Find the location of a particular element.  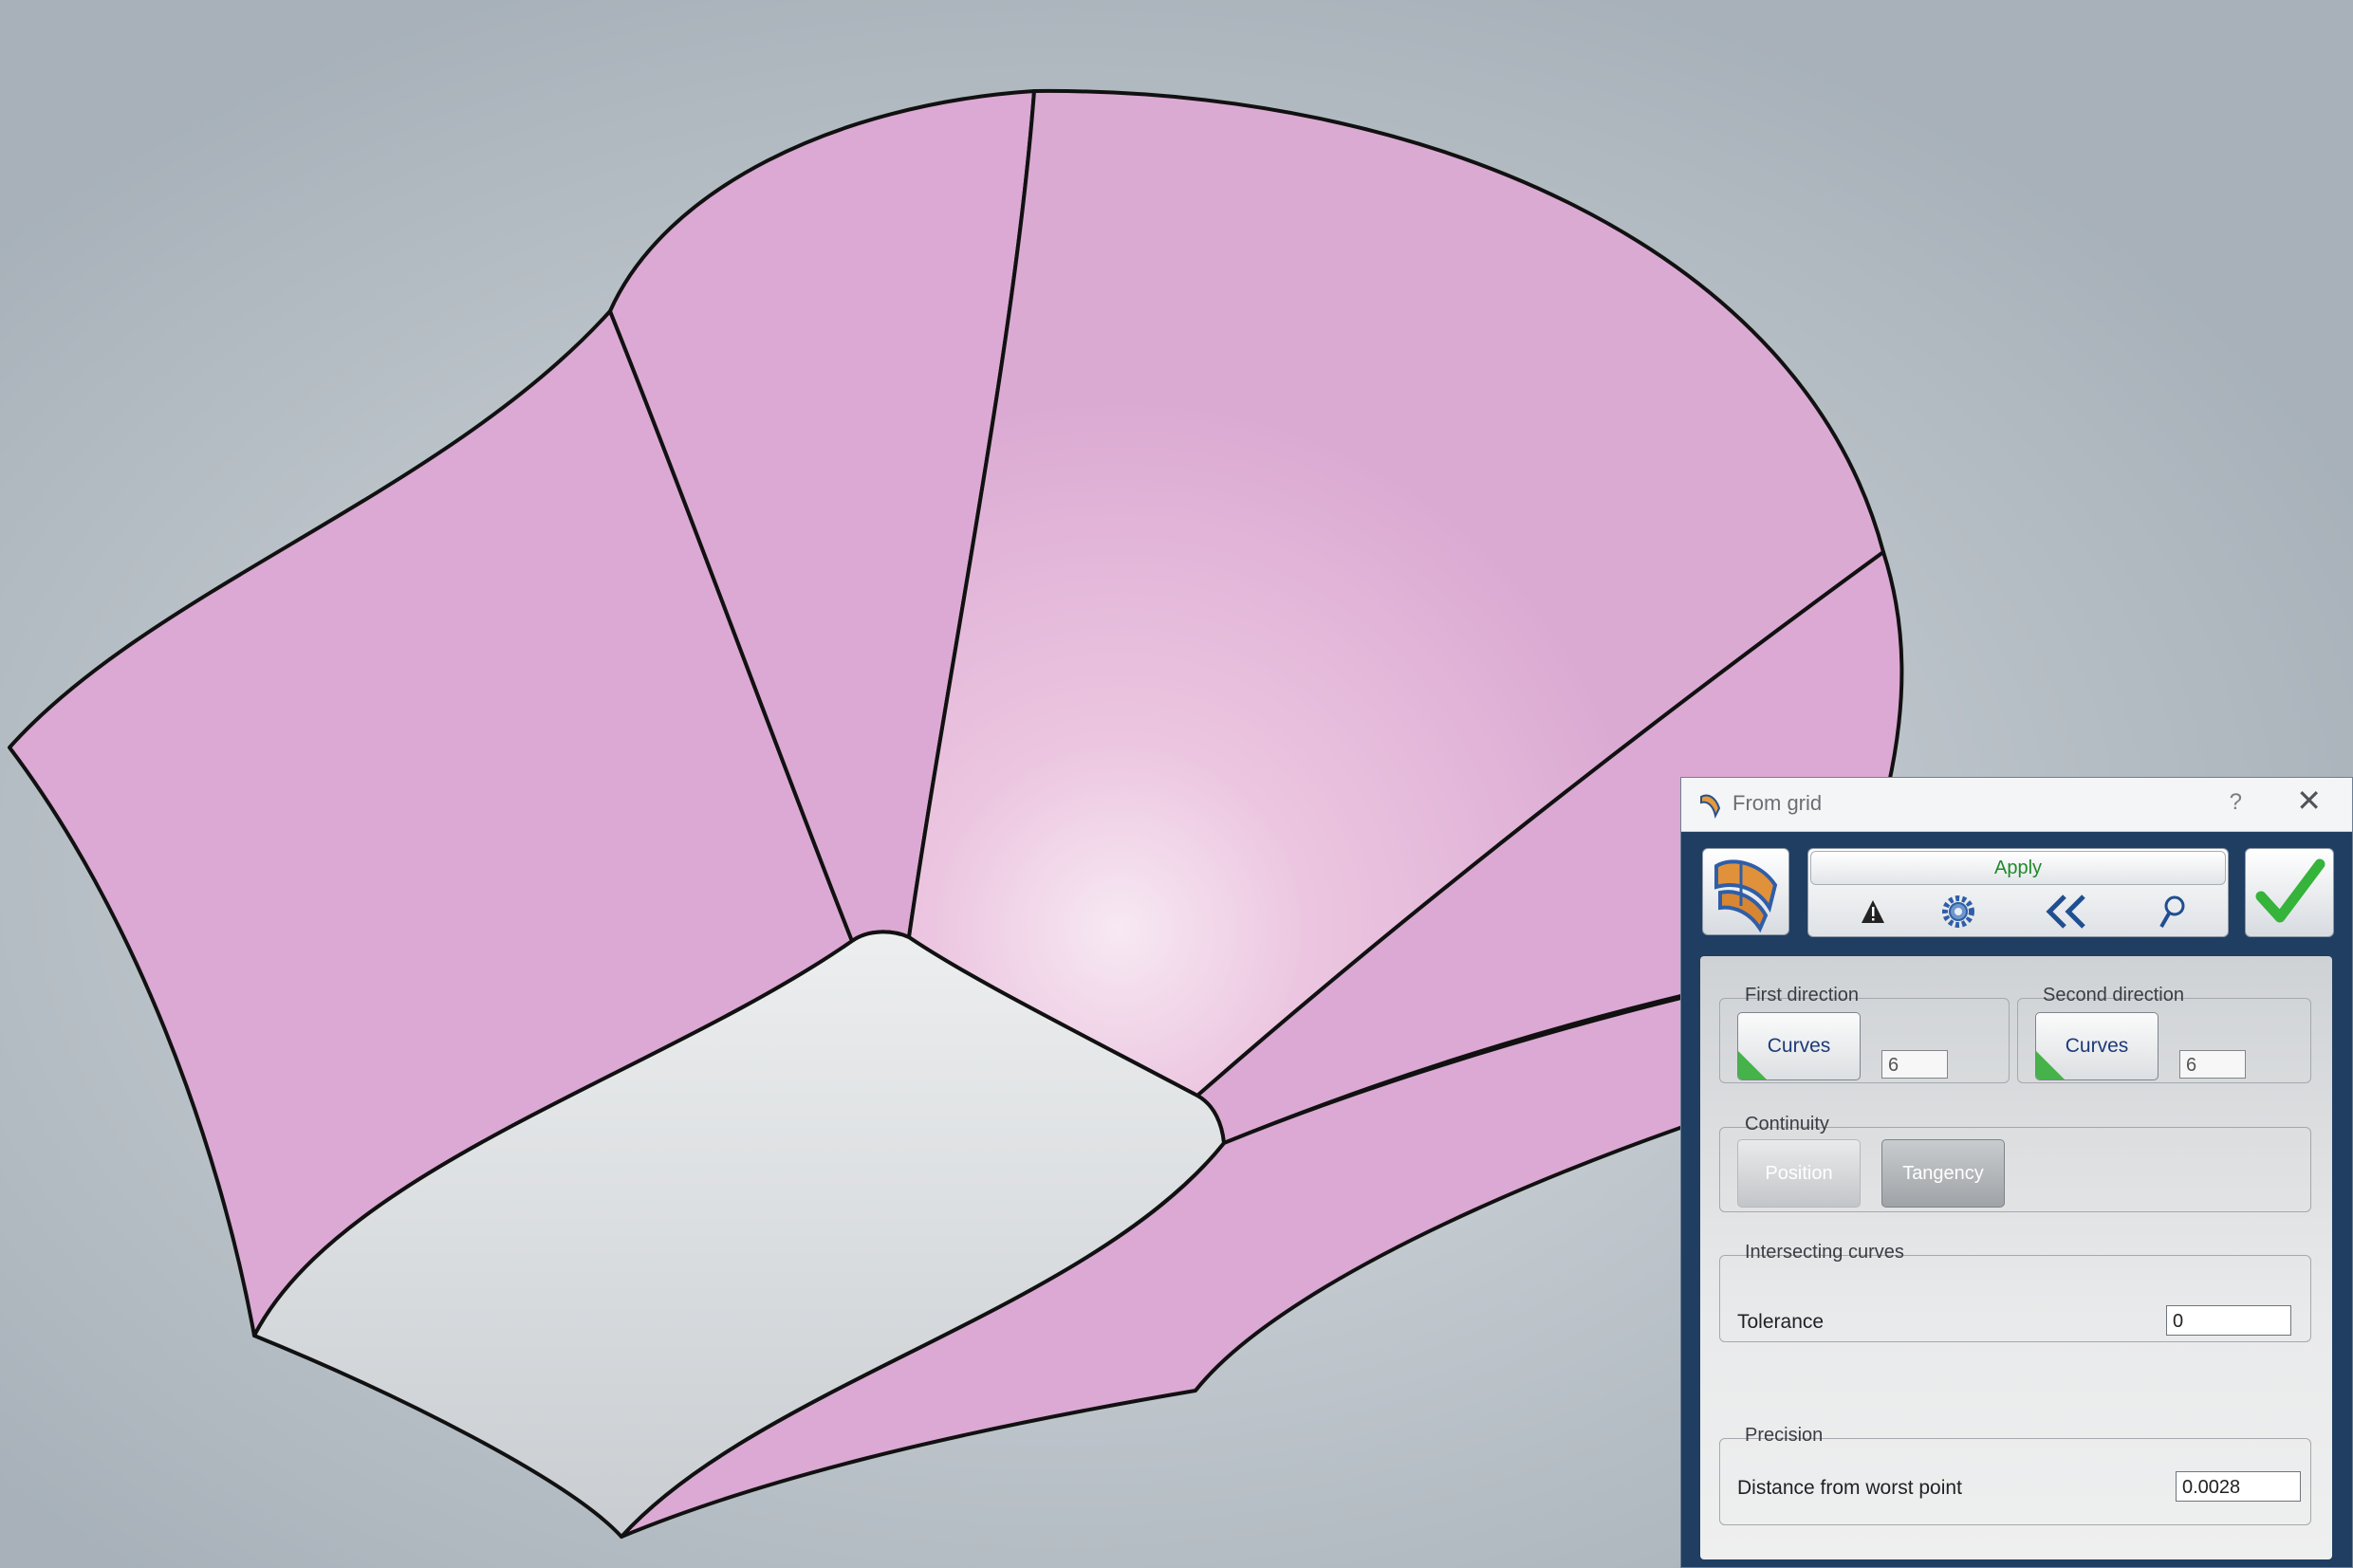

ok-button is located at coordinates (2289, 893).